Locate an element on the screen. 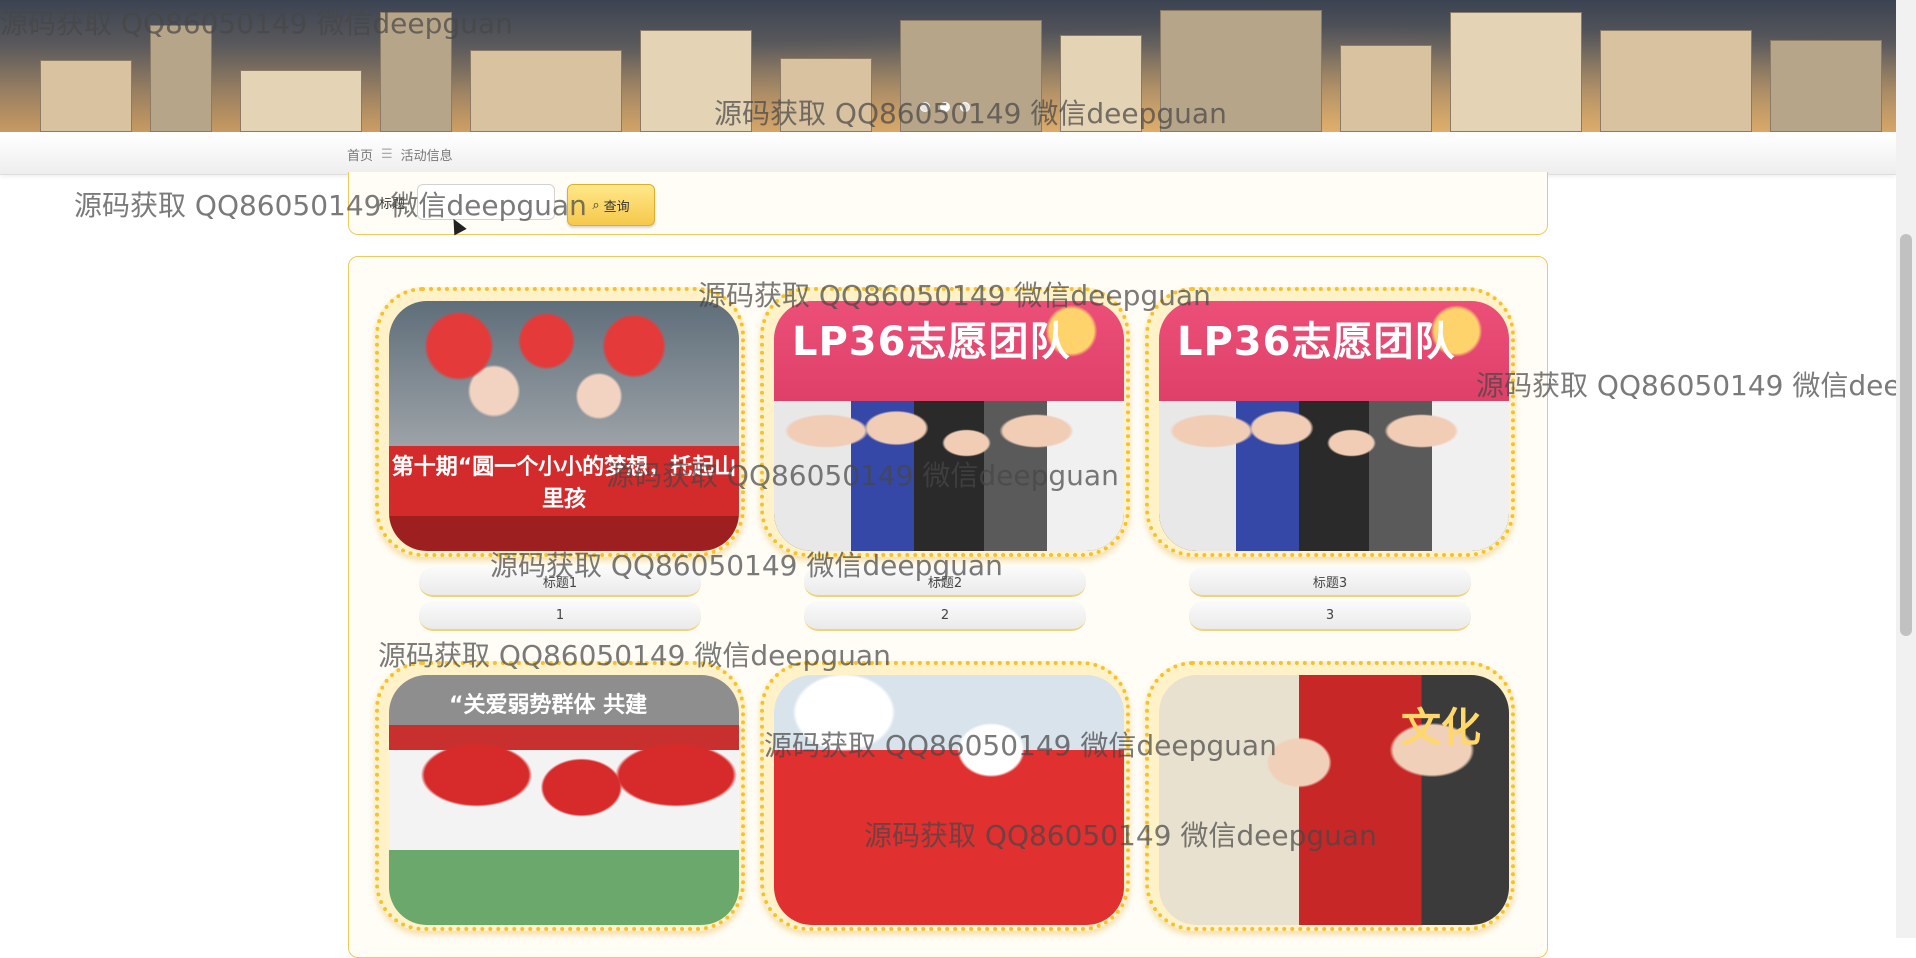  activity-photo: 文化 is located at coordinates (1334, 800).